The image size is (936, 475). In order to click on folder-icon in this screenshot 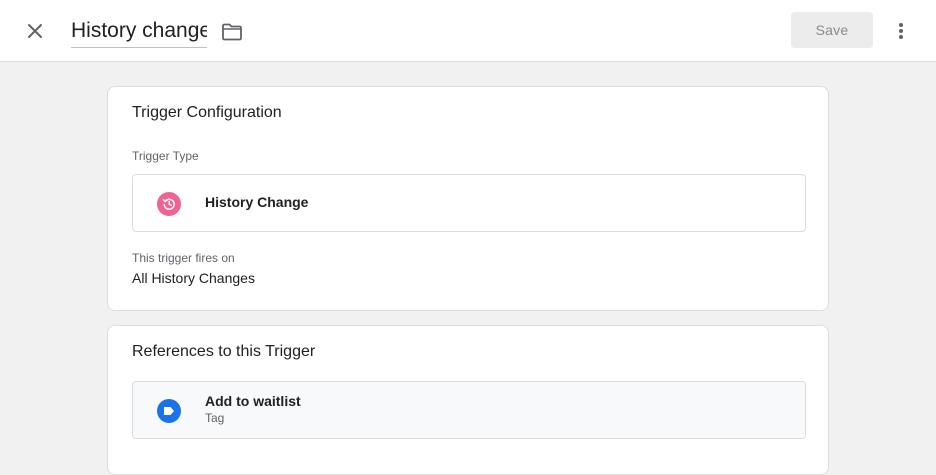, I will do `click(232, 32)`.